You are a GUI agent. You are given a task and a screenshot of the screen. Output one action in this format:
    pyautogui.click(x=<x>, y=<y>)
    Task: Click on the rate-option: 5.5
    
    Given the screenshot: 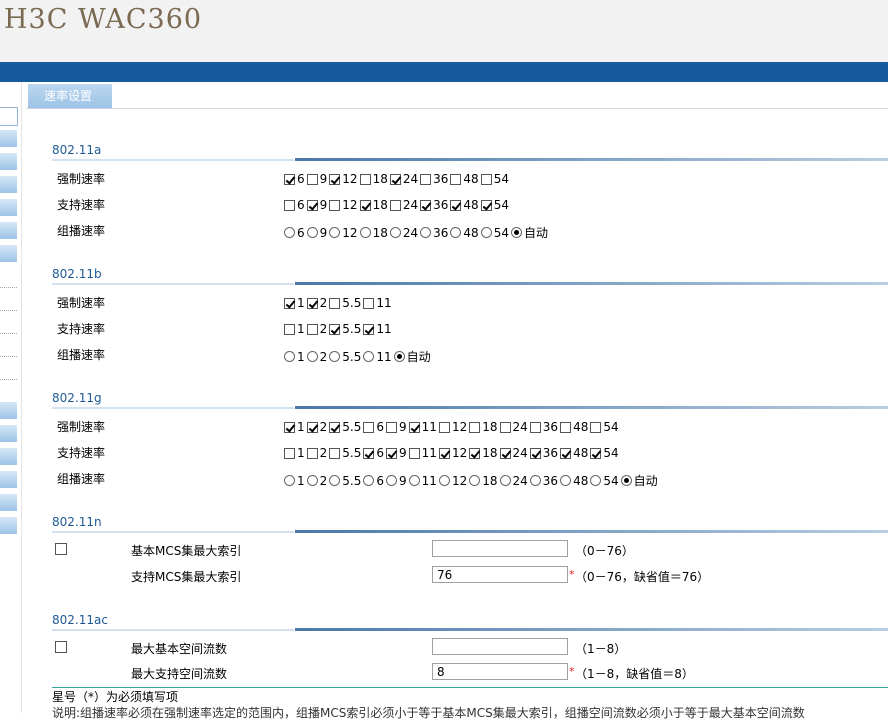 What is the action you would take?
    pyautogui.click(x=346, y=303)
    